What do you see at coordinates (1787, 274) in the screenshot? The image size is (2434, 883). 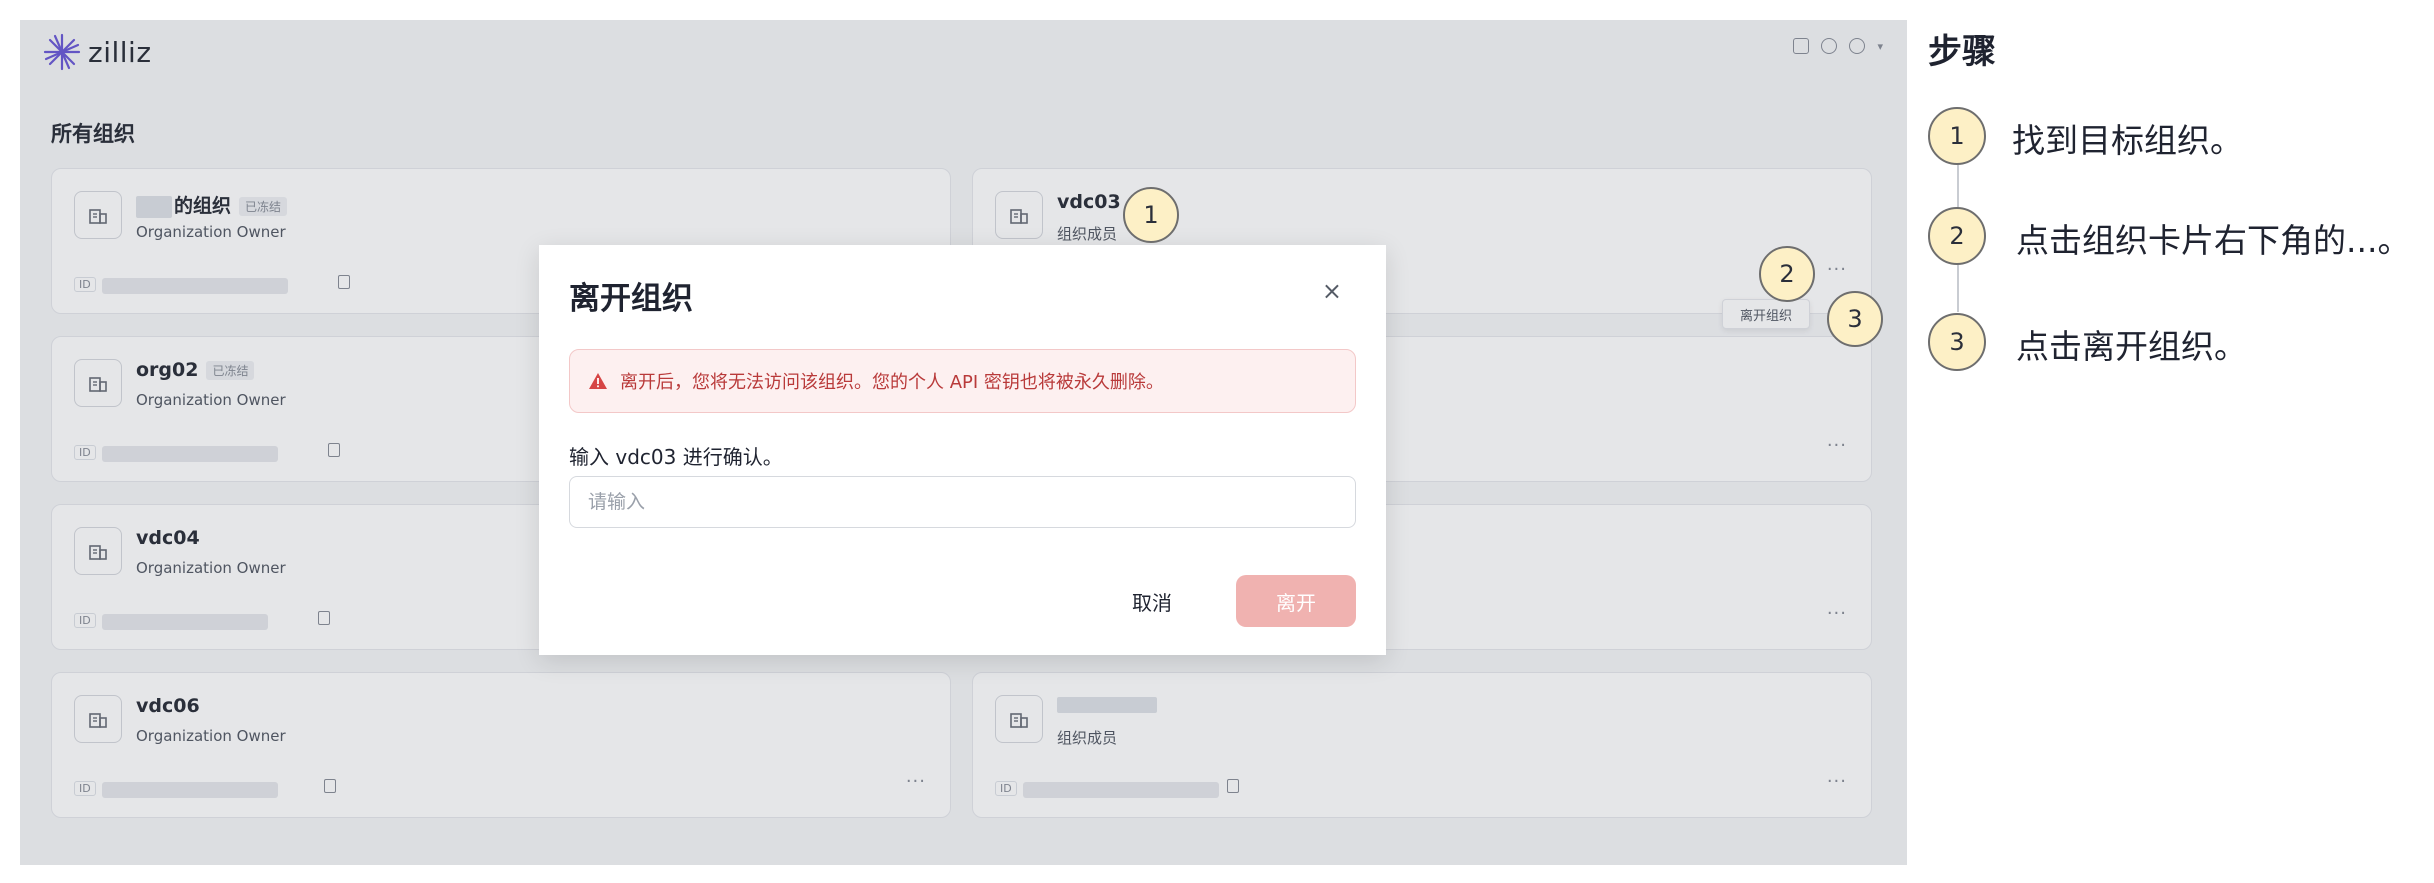 I see `annotation-marker-2: 2` at bounding box center [1787, 274].